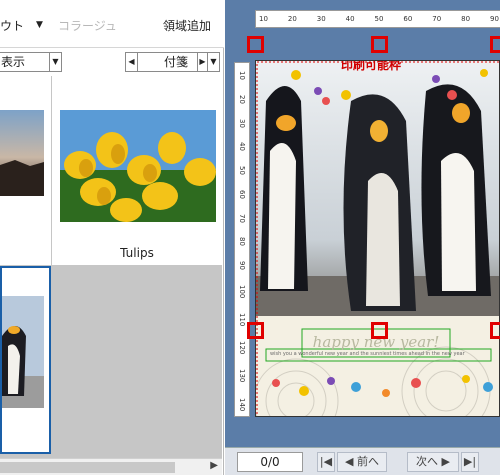 The image size is (500, 475). What do you see at coordinates (371, 66) in the screenshot?
I see `printable-area-label: 印刷可能枠` at bounding box center [371, 66].